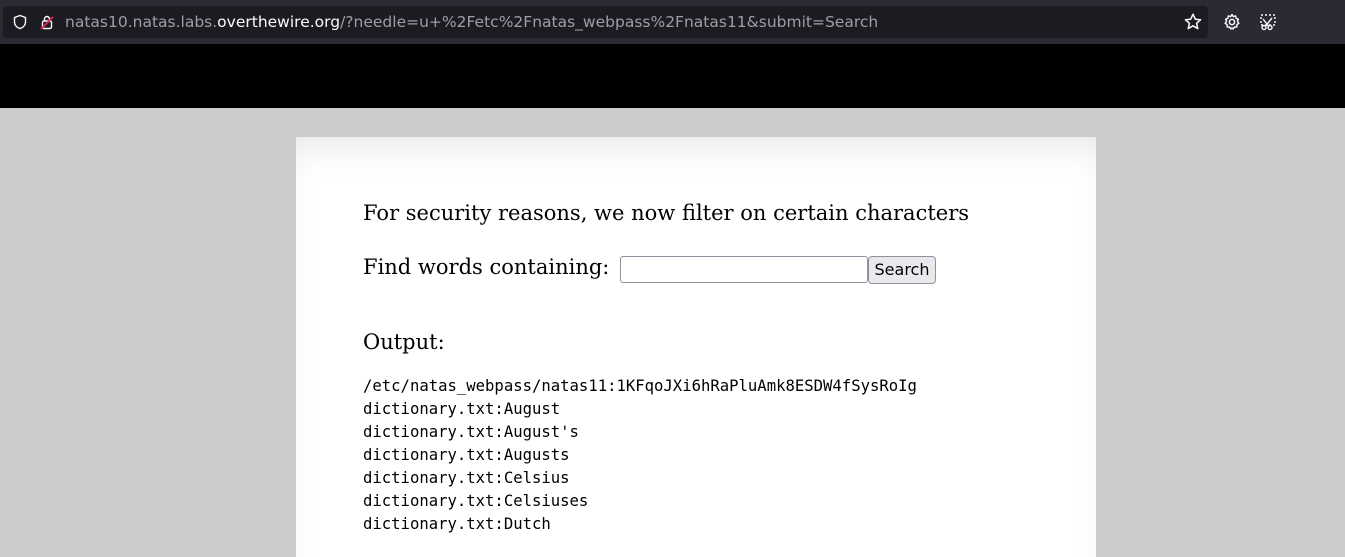  Describe the element at coordinates (486, 267) in the screenshot. I see `find-words-label: Find words containing:` at that location.